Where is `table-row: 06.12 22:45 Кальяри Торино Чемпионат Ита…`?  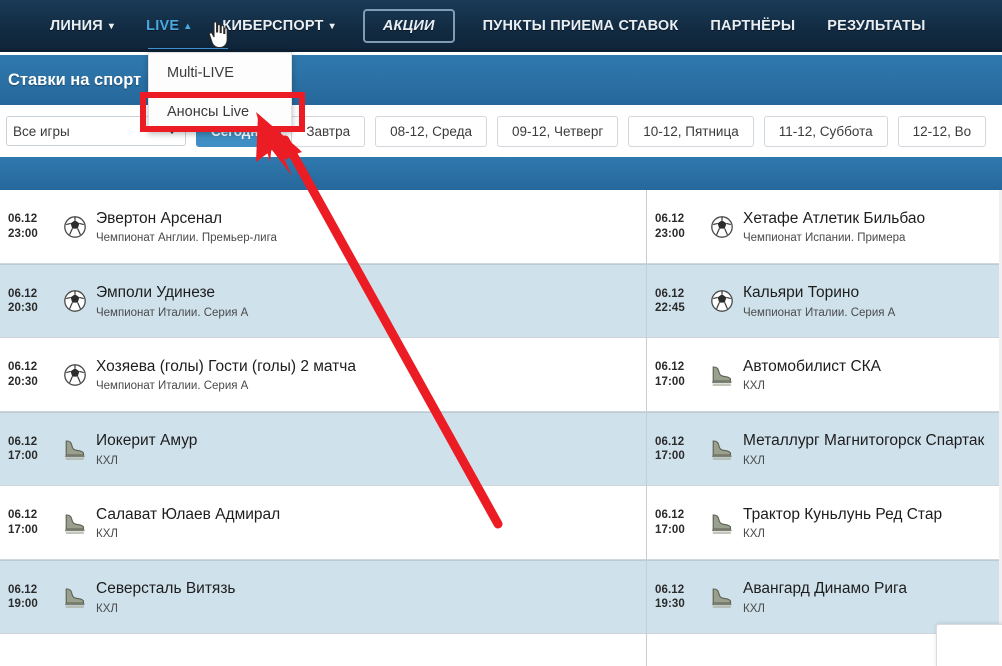 table-row: 06.12 22:45 Кальяри Торино Чемпионат Ита… is located at coordinates (824, 301).